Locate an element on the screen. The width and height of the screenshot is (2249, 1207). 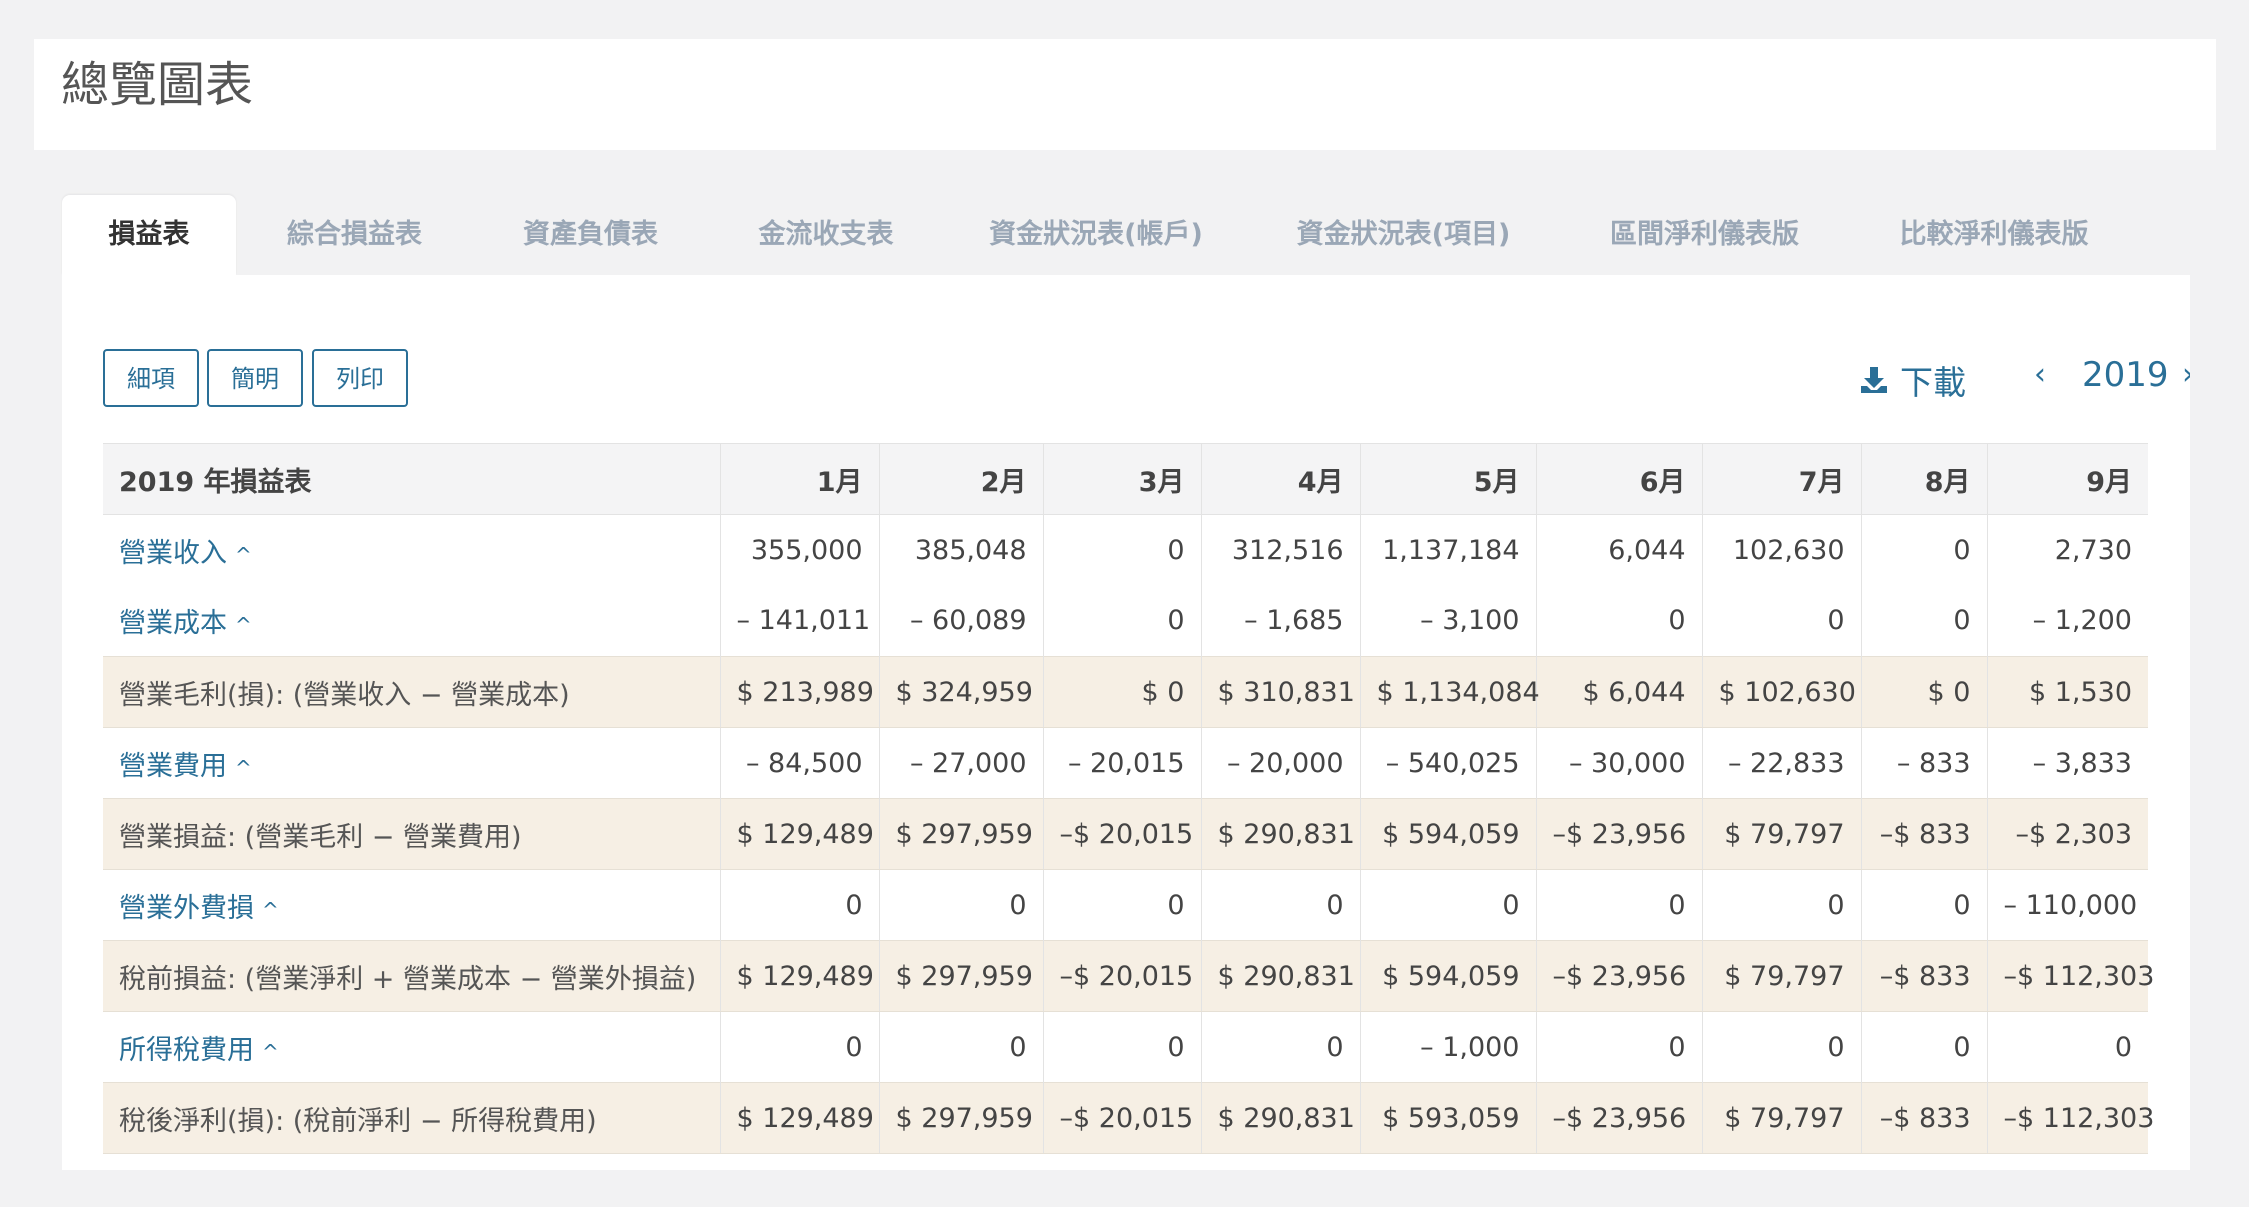
value-cell: 6,044 is located at coordinates (1618, 550).